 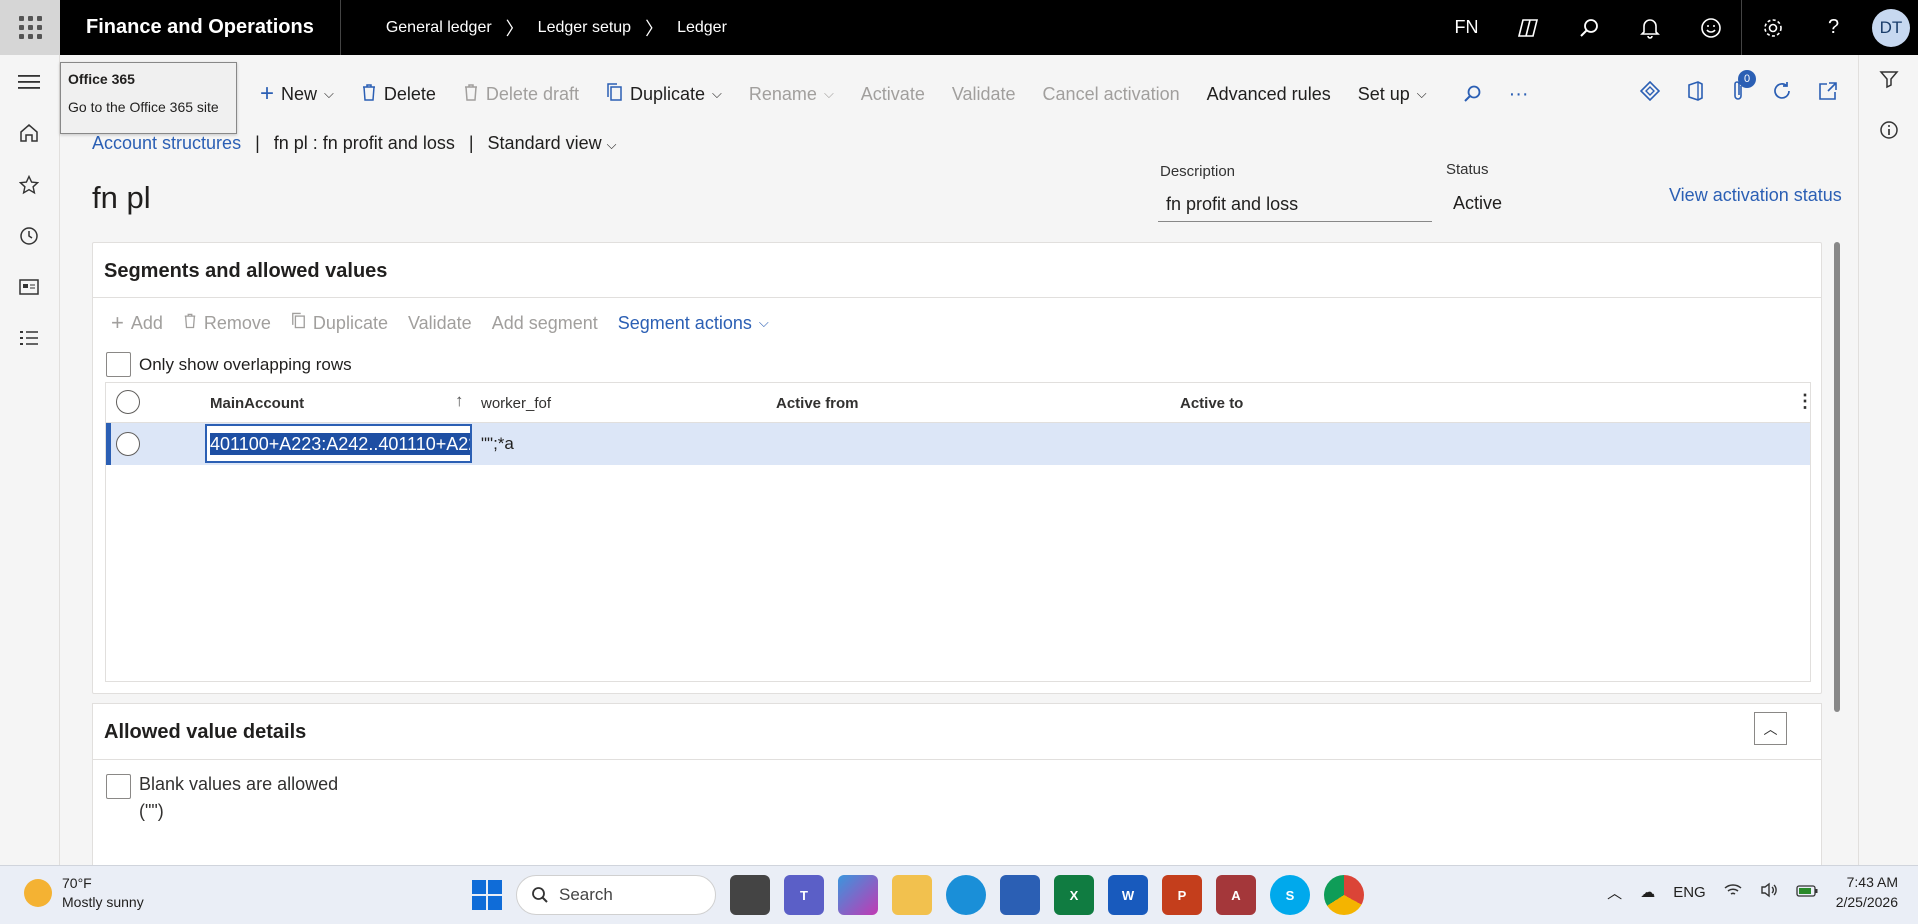 What do you see at coordinates (1889, 132) in the screenshot?
I see `info-icon` at bounding box center [1889, 132].